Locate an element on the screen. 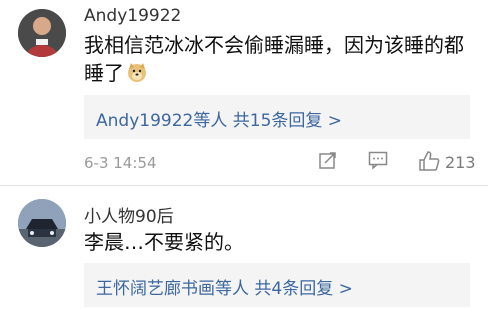 Image resolution: width=488 pixels, height=309 pixels. reply-count: 共4条回复 is located at coordinates (293, 289).